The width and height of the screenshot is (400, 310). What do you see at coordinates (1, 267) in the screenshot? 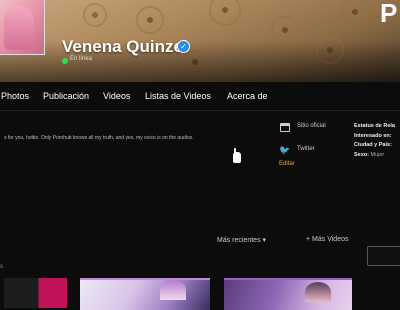
I see `section-marker: s` at bounding box center [1, 267].